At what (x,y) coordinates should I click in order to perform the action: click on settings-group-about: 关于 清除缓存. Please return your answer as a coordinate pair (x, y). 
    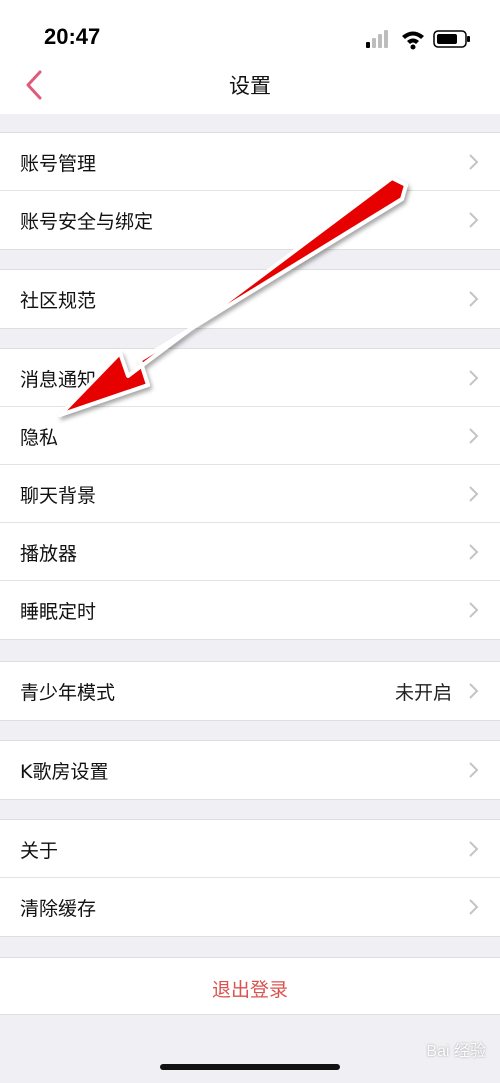
    Looking at the image, I should click on (250, 878).